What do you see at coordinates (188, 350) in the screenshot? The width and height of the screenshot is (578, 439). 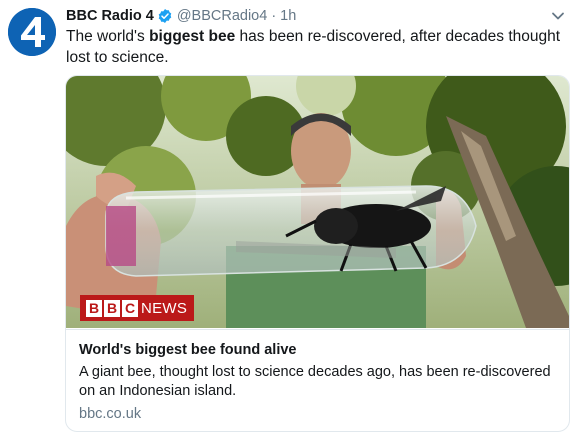 I see `card-title: World's biggest bee found alive` at bounding box center [188, 350].